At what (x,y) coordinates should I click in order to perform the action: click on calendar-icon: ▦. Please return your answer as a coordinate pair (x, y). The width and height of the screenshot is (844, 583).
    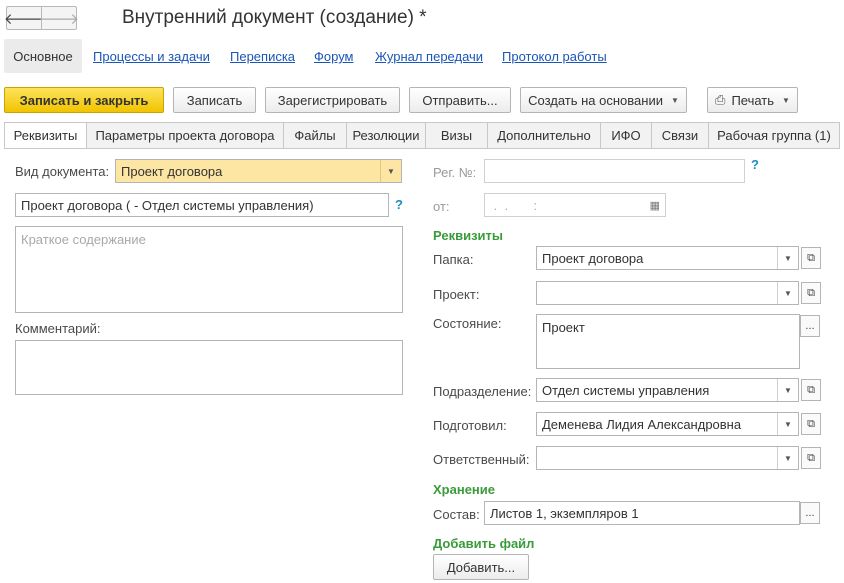
    Looking at the image, I should click on (655, 205).